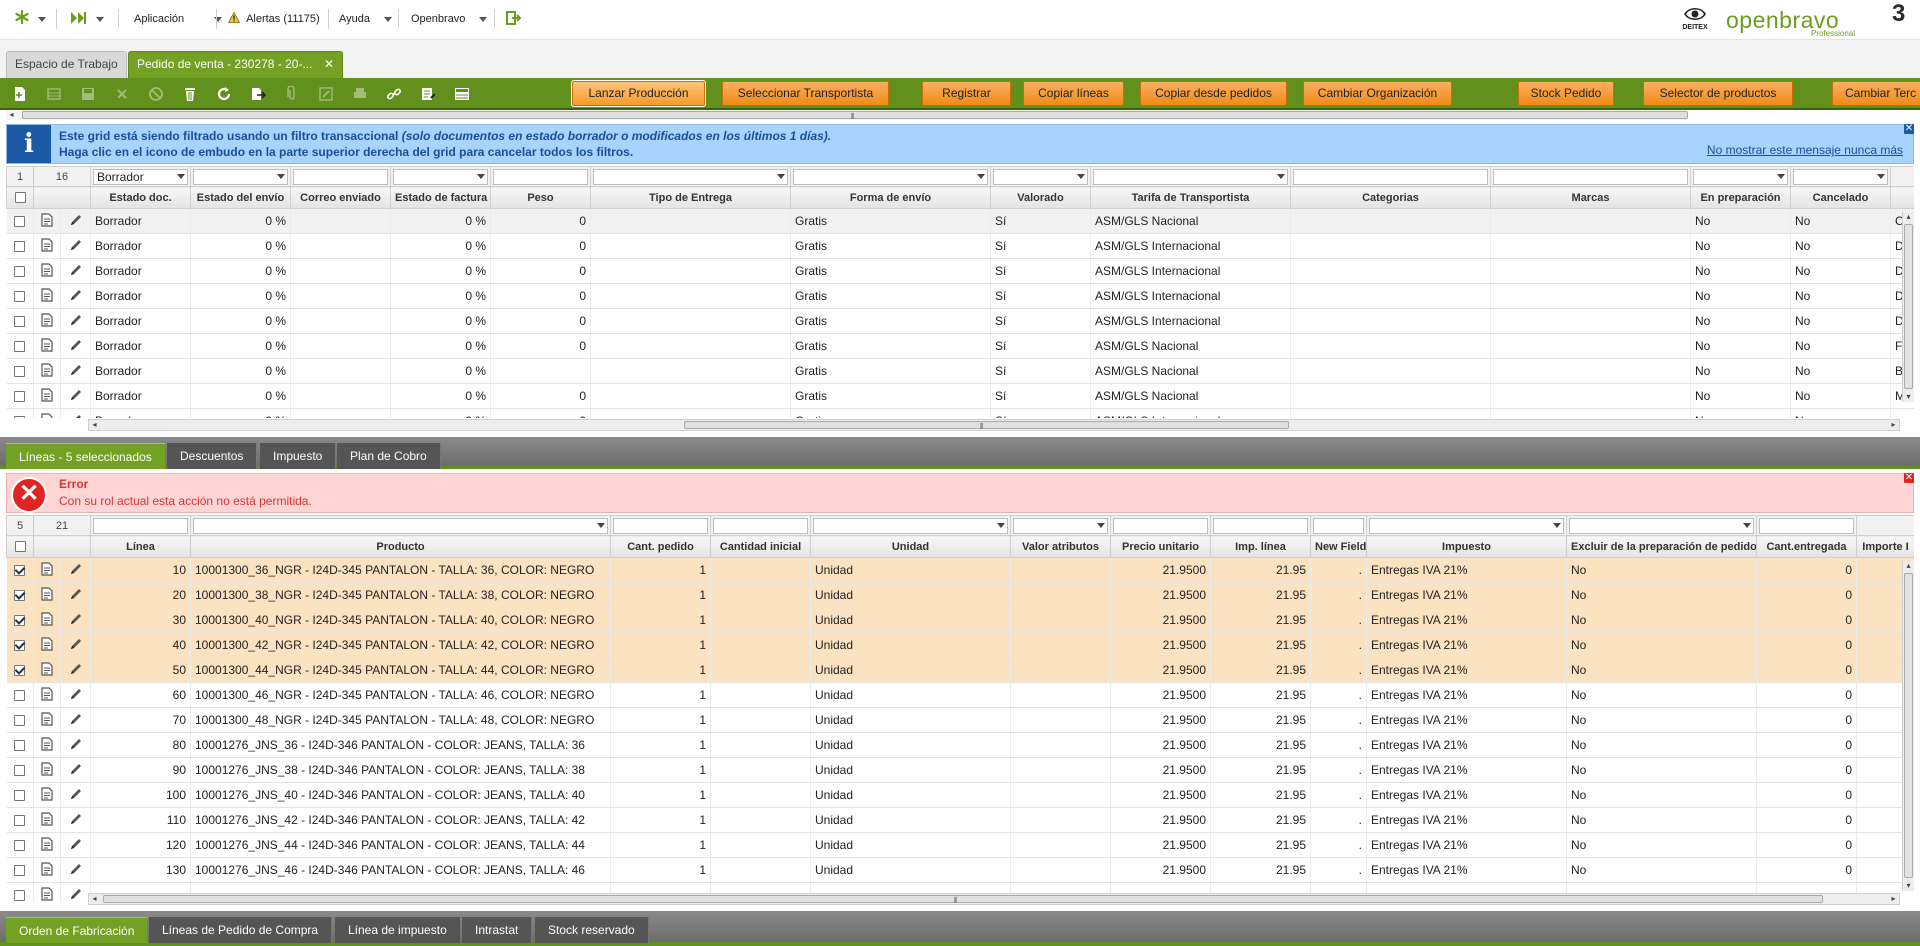  Describe the element at coordinates (326, 94) in the screenshot. I see `edit-form-icon` at that location.